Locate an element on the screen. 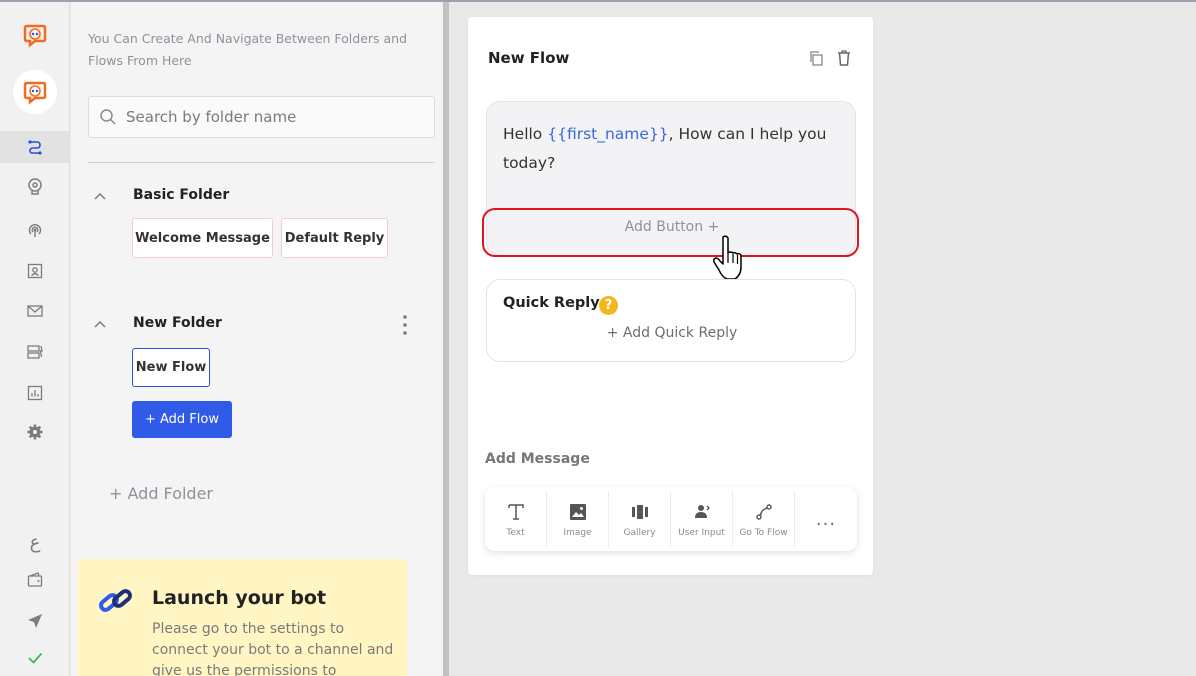 The width and height of the screenshot is (1196, 676). tool-image: Image is located at coordinates (578, 519).